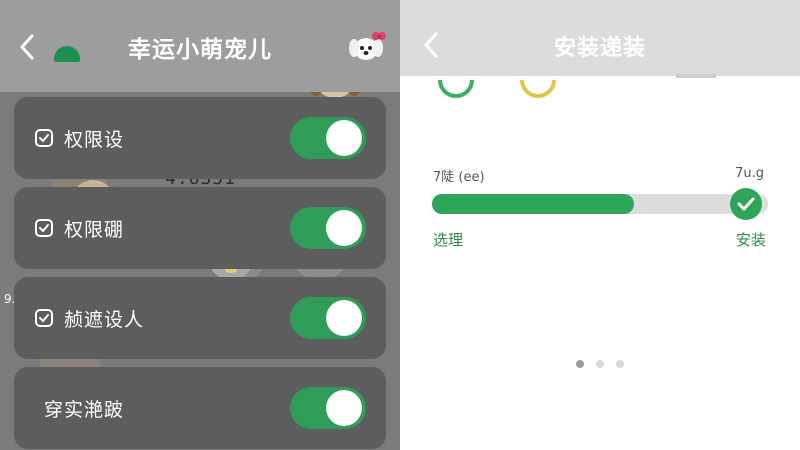 The image size is (800, 450). Describe the element at coordinates (200, 138) in the screenshot. I see `permission-row: 权限设` at that location.